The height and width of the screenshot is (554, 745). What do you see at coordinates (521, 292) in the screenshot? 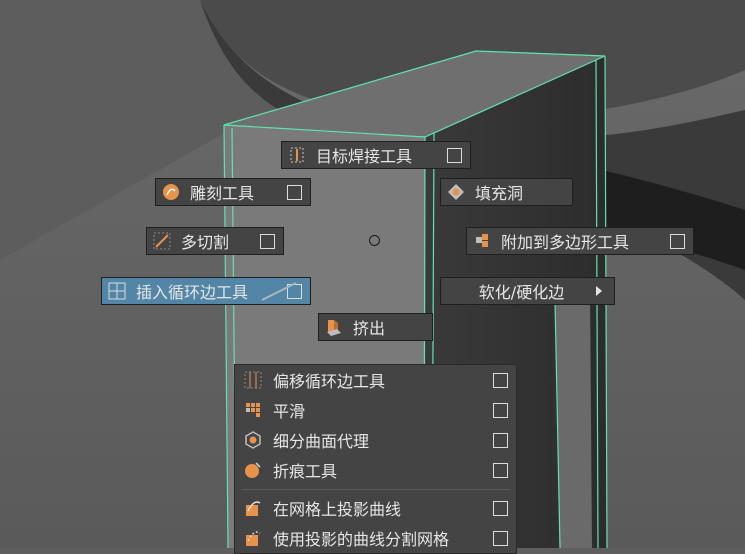
I see `menu-label: 软化/硬化边` at bounding box center [521, 292].